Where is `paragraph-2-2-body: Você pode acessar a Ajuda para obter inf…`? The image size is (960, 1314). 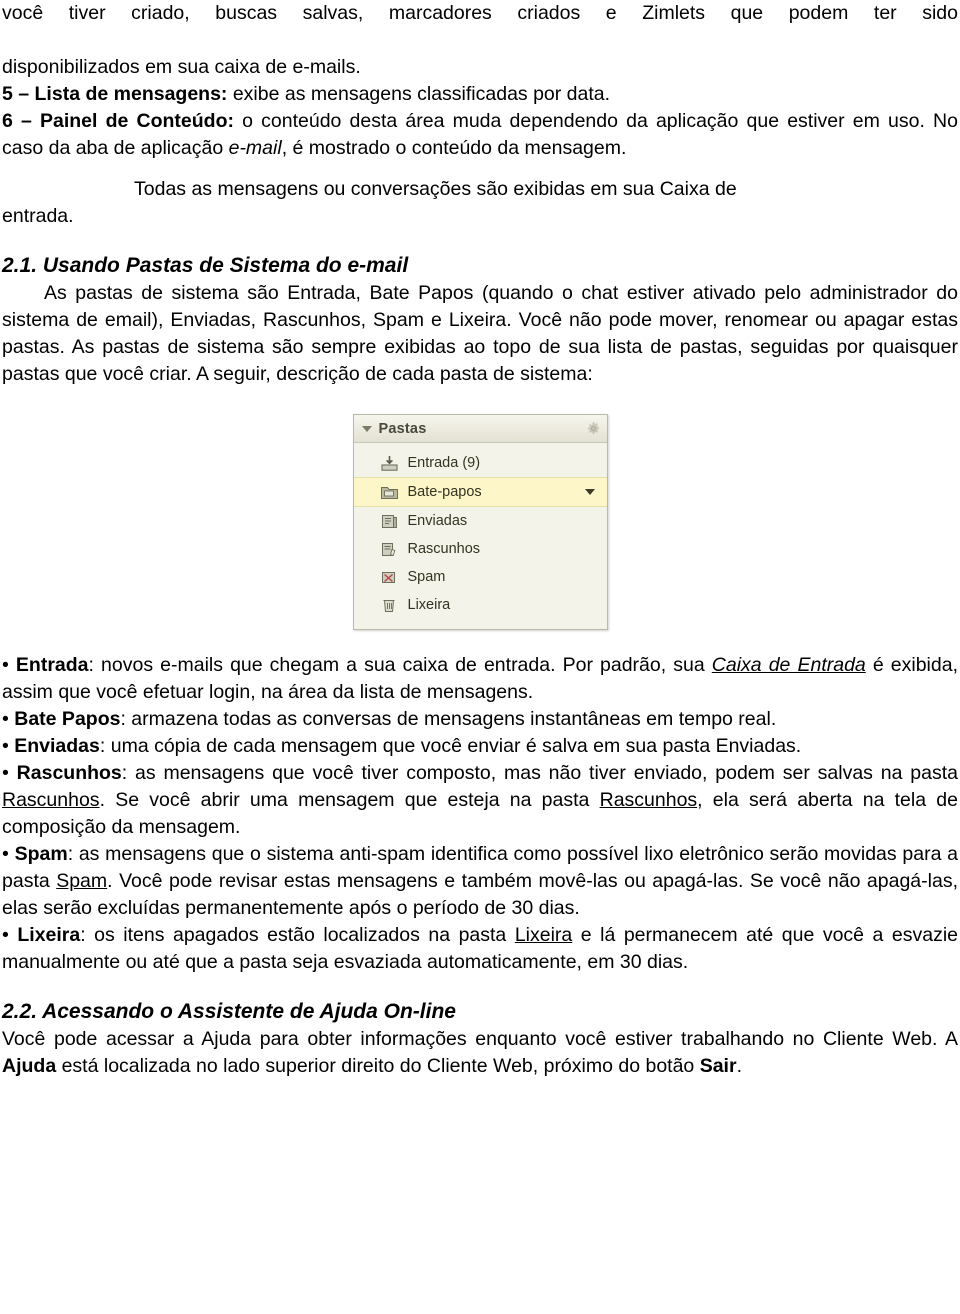 paragraph-2-2-body: Você pode acessar a Ajuda para obter inf… is located at coordinates (480, 1053).